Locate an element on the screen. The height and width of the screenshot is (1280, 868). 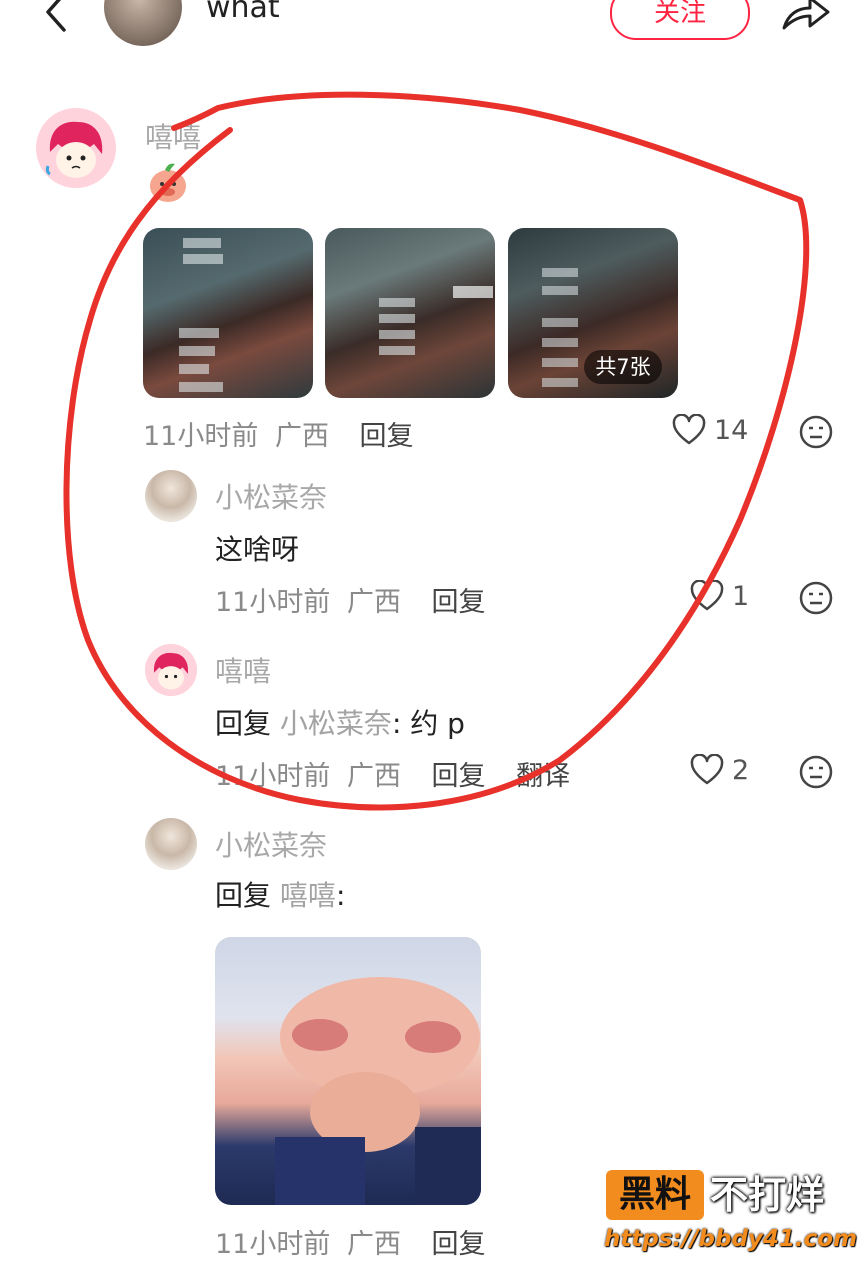
watermark-brand: 黑料 is located at coordinates (655, 1195).